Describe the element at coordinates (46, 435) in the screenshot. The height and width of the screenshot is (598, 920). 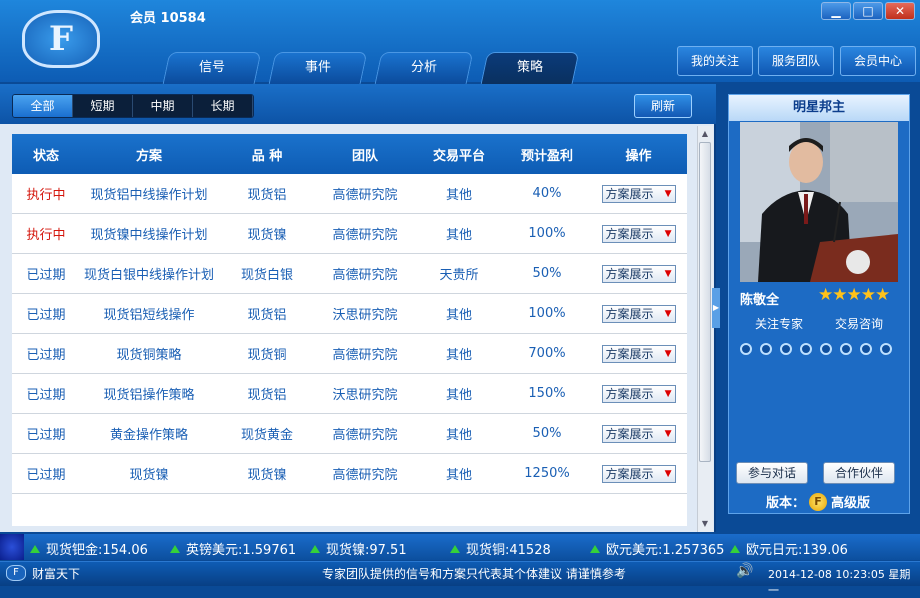
I see `cell-status: 已过期` at that location.